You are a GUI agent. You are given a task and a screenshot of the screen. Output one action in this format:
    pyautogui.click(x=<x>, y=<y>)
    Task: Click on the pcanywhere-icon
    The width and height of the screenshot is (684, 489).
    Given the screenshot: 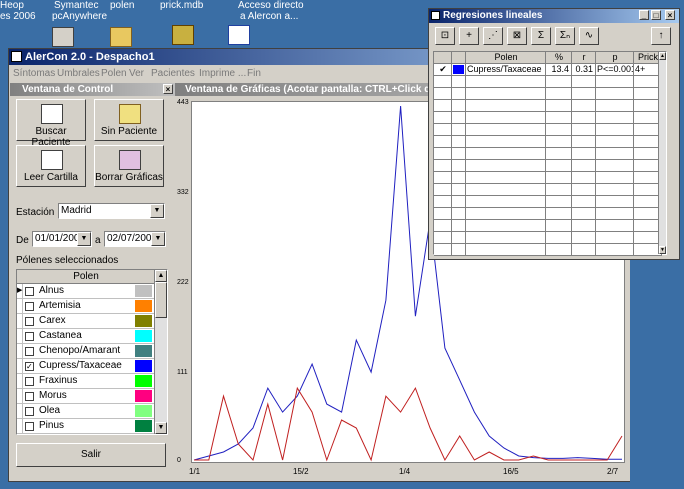 What is the action you would take?
    pyautogui.click(x=63, y=37)
    